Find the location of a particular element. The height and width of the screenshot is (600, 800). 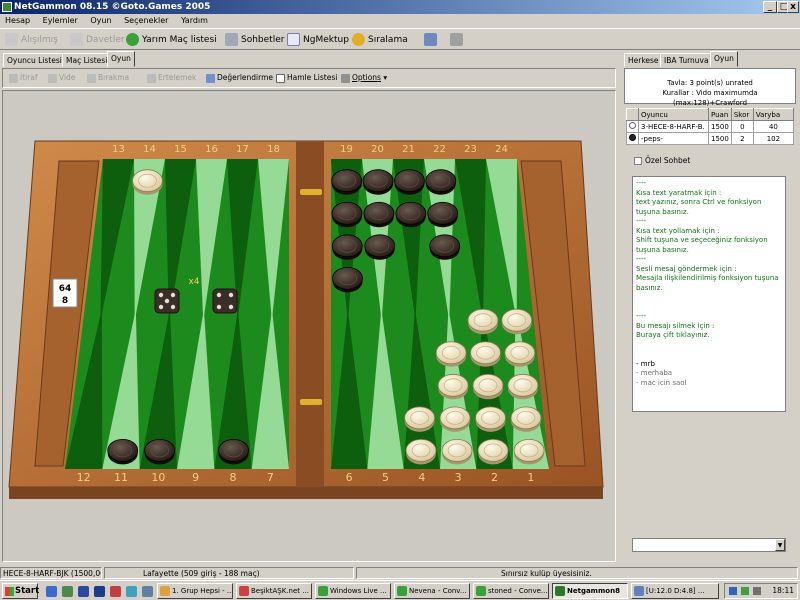

right-tab-strip: Herkese IBA Turnuva Oyun is located at coordinates (710, 59).